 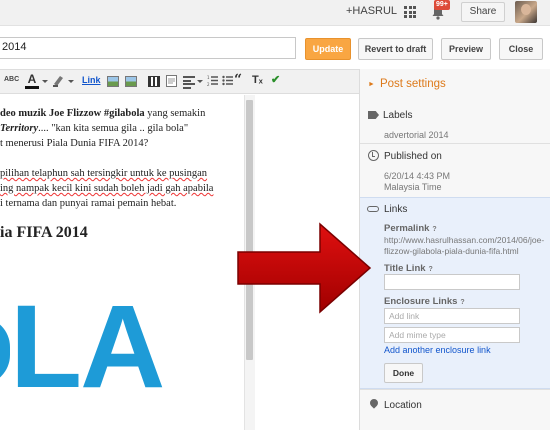 I want to click on close-button: Close, so click(x=521, y=49).